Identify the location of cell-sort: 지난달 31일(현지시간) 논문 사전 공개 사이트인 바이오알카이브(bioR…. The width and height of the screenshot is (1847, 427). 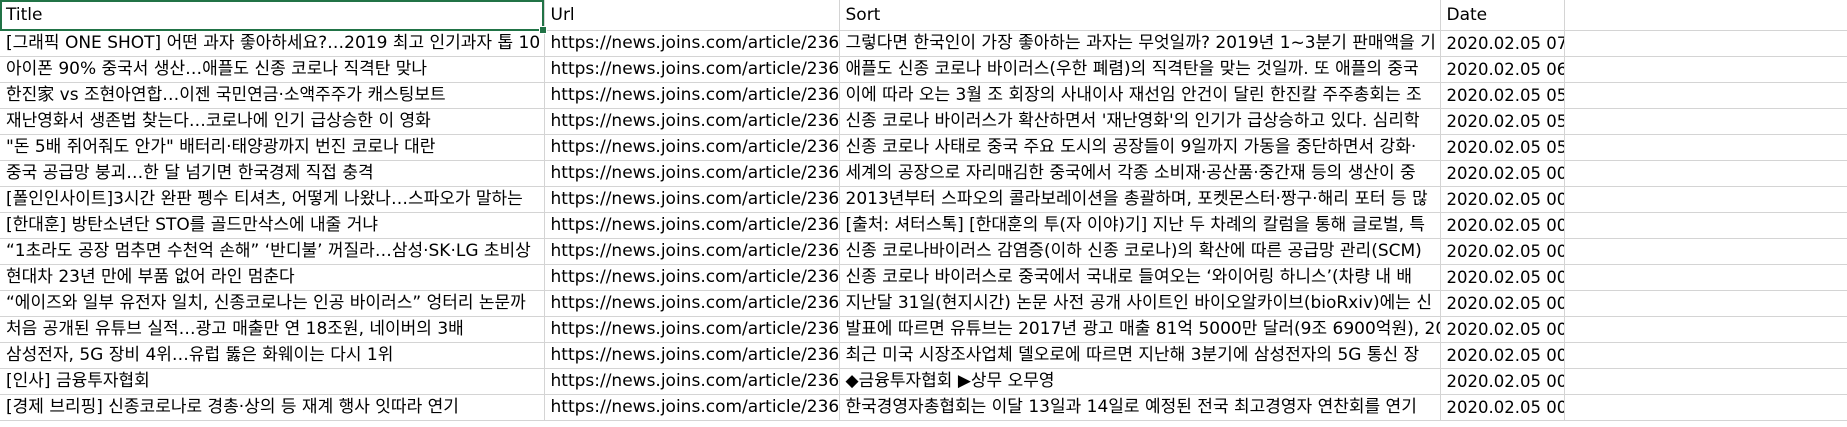
(1140, 303).